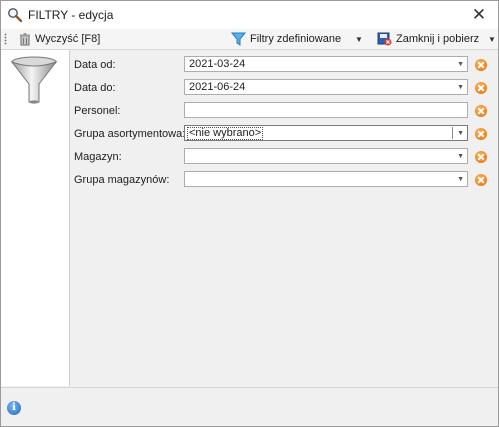 The width and height of the screenshot is (499, 427). What do you see at coordinates (481, 88) in the screenshot?
I see `clear-date-to-icon` at bounding box center [481, 88].